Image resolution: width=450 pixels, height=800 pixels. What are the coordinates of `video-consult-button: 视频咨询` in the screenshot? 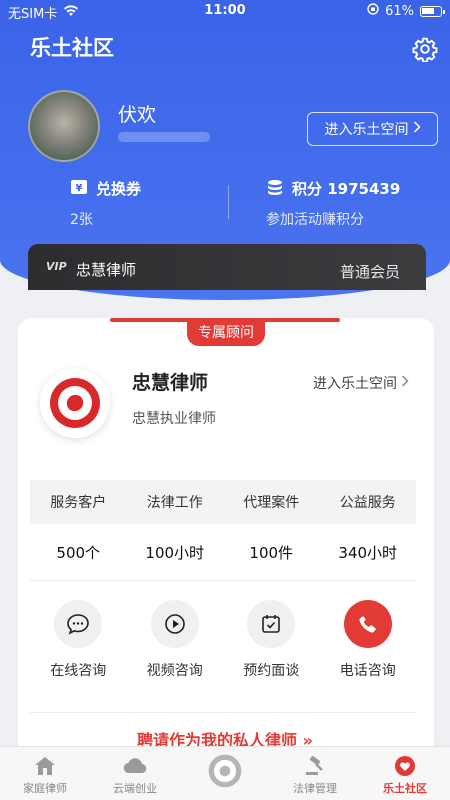 It's located at (175, 640).